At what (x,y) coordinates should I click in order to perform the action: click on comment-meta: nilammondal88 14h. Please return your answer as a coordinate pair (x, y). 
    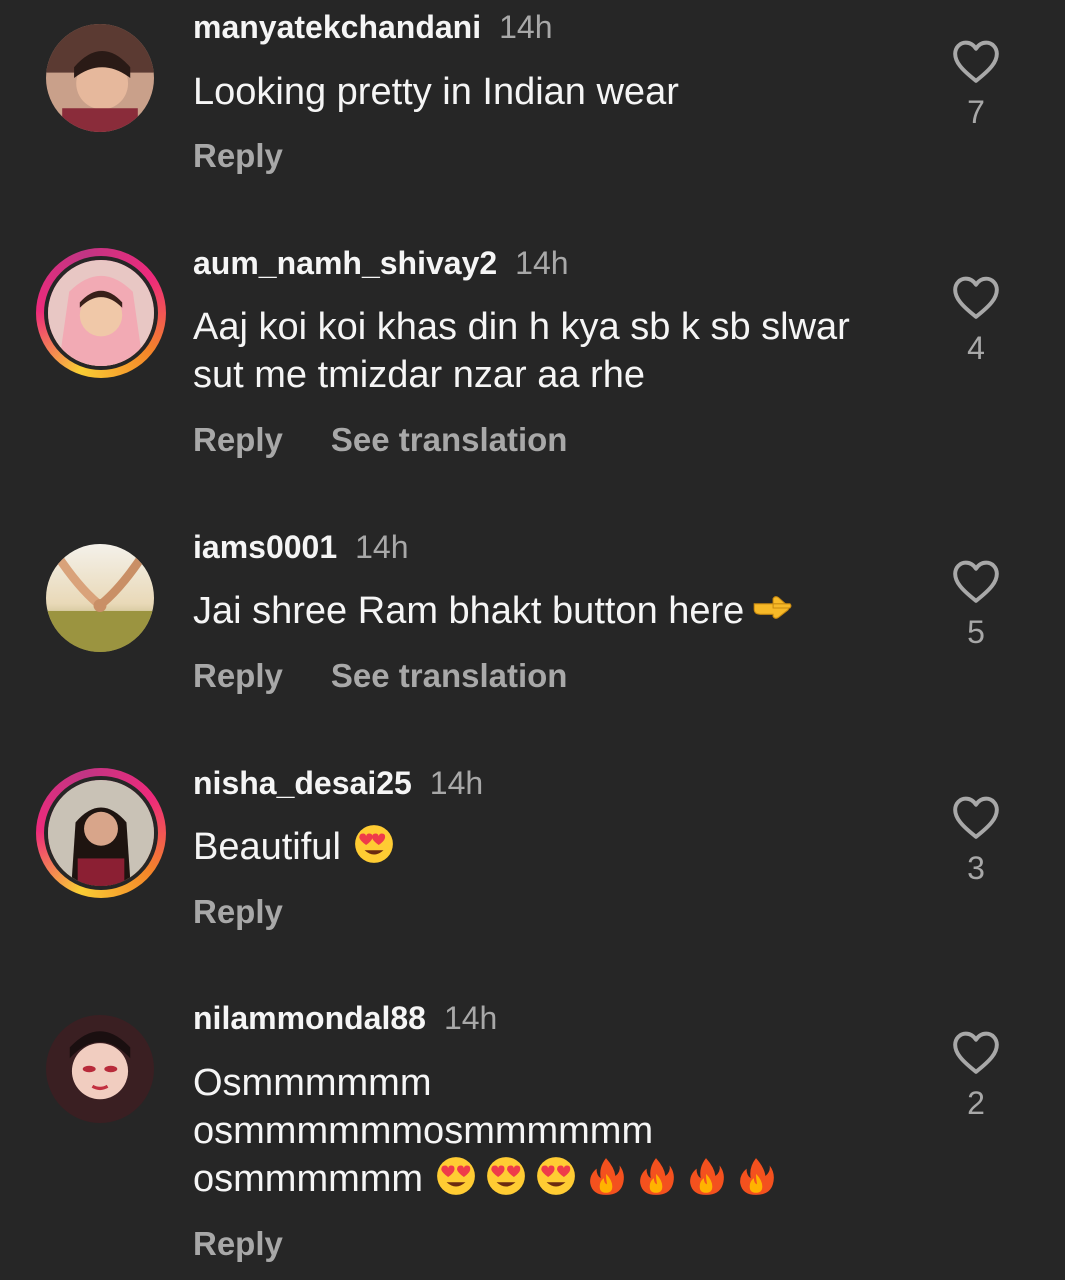
    Looking at the image, I should click on (345, 1018).